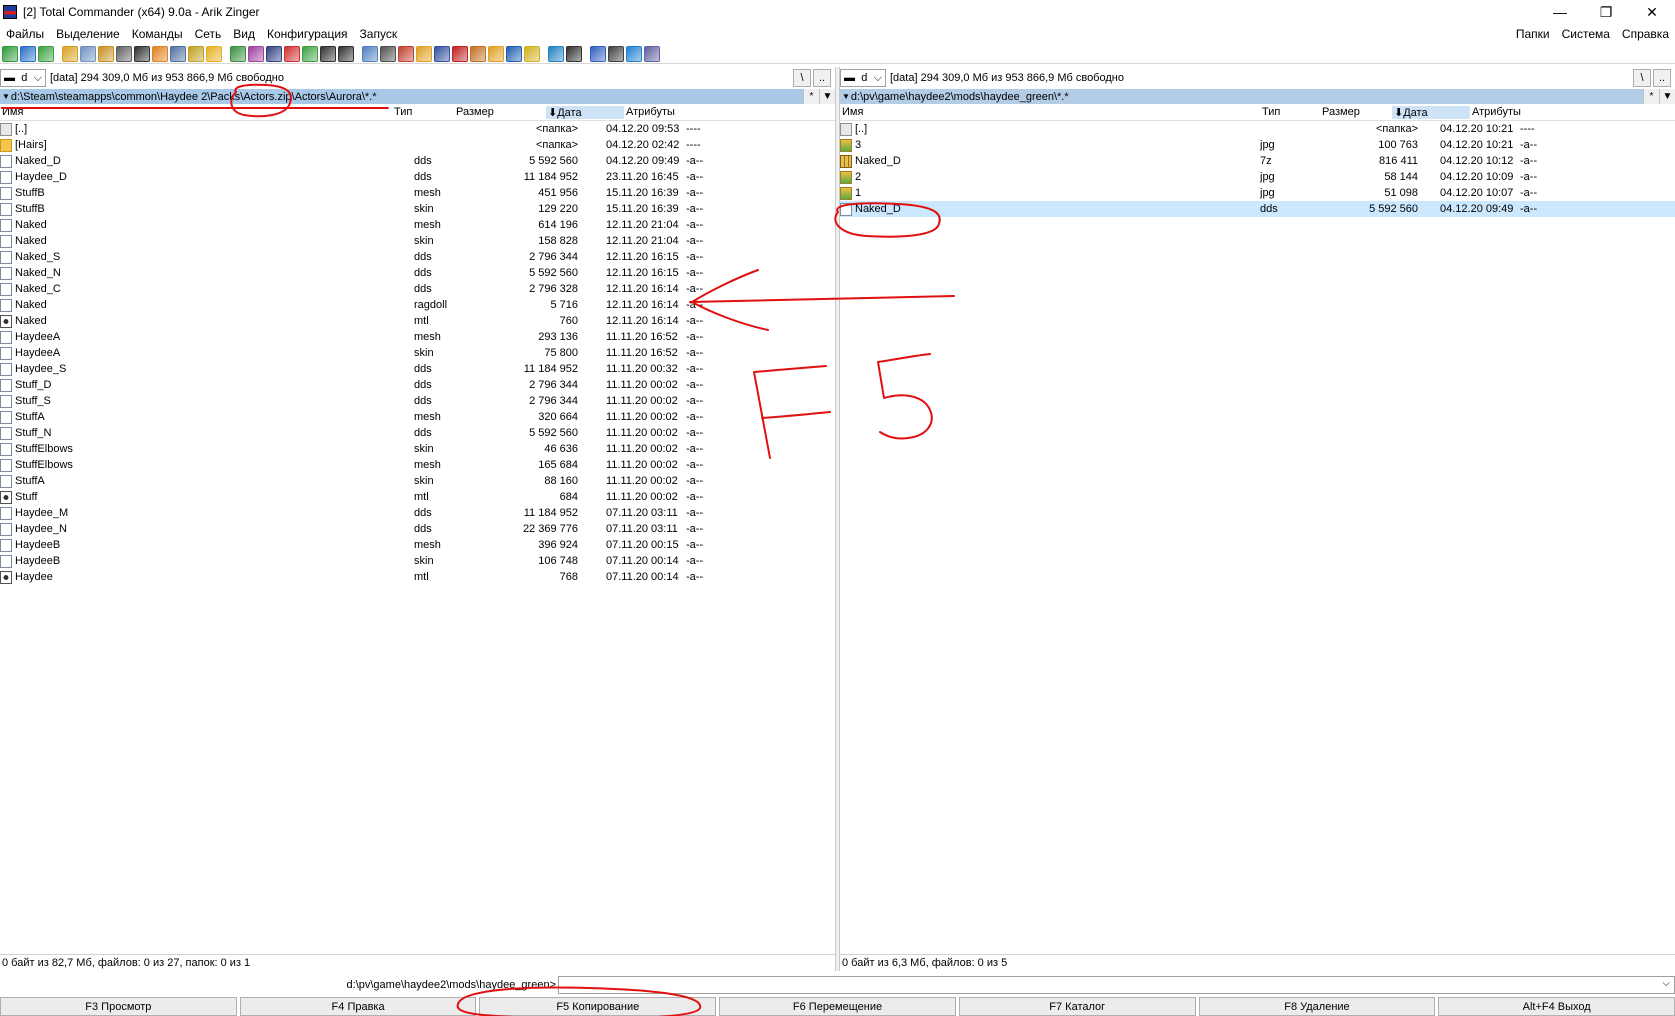  I want to click on menu-right-item-1: Система, so click(1586, 34).